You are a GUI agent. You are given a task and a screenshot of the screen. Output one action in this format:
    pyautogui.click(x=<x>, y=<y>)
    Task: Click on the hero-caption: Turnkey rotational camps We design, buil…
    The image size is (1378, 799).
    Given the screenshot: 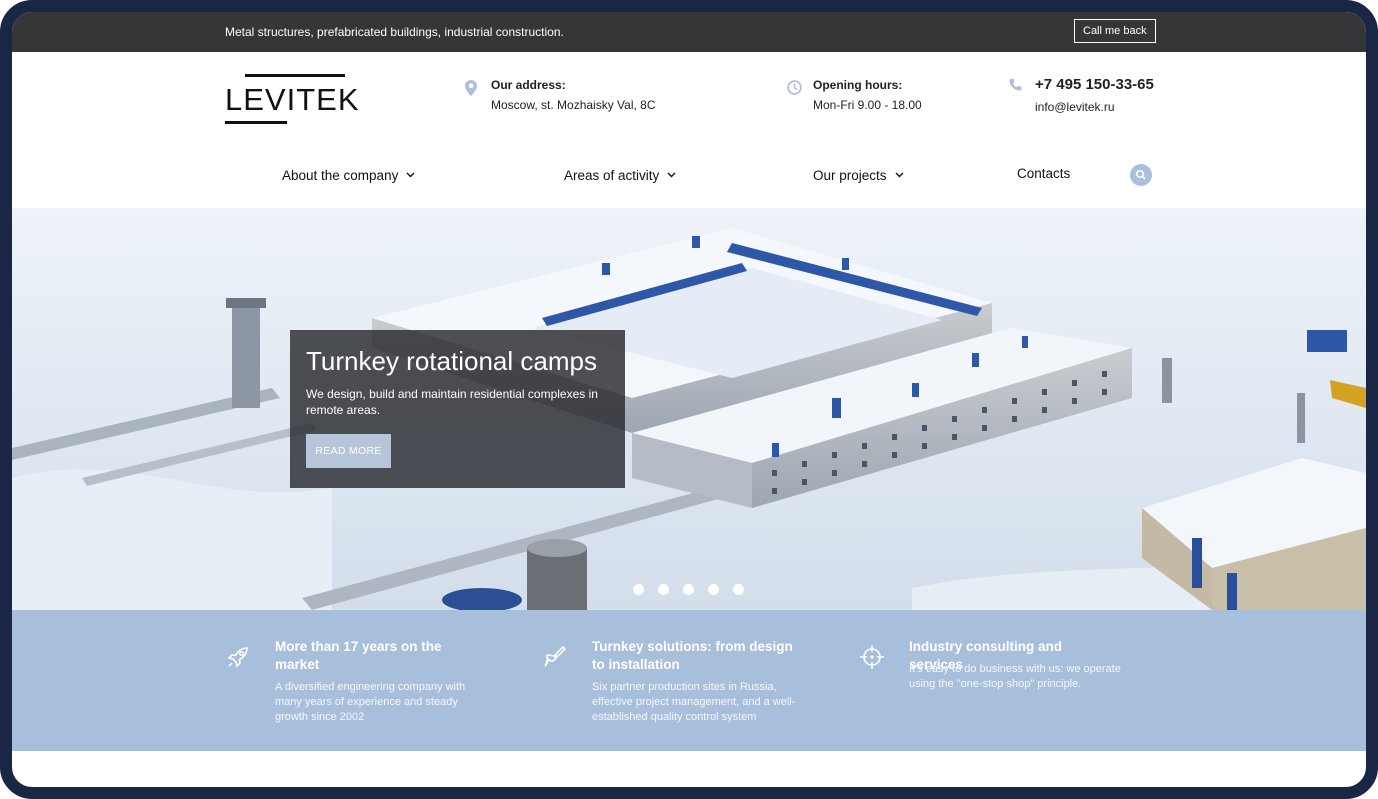 What is the action you would take?
    pyautogui.click(x=457, y=409)
    